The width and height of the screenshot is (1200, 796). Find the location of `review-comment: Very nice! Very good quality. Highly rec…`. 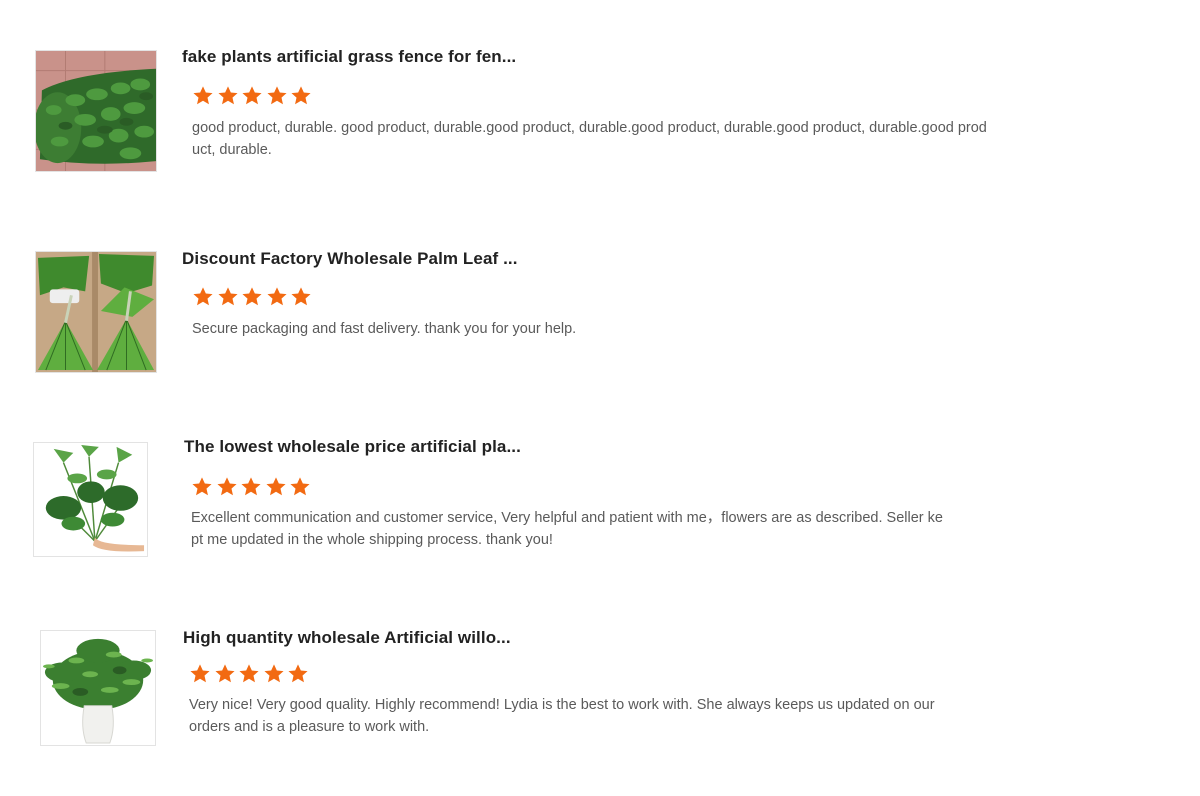

review-comment: Very nice! Very good quality. Highly rec… is located at coordinates (562, 716).